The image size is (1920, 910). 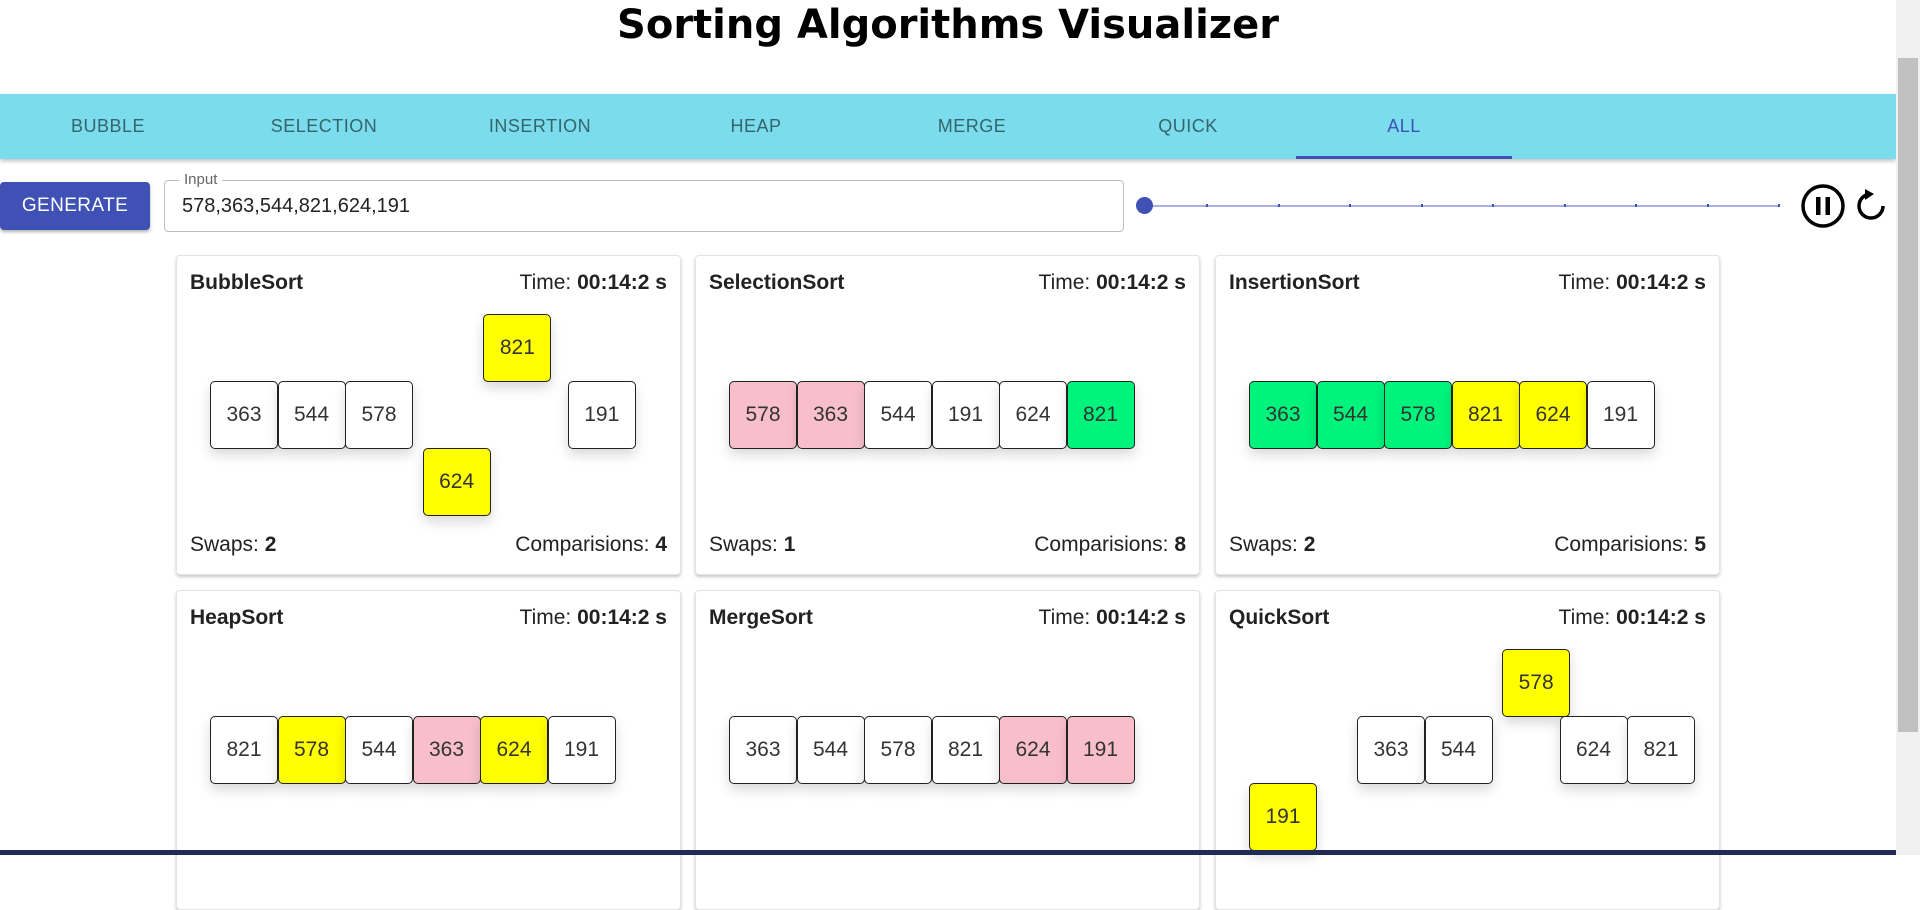 I want to click on comparisons-readout: Comparisions: 8, so click(x=1110, y=545).